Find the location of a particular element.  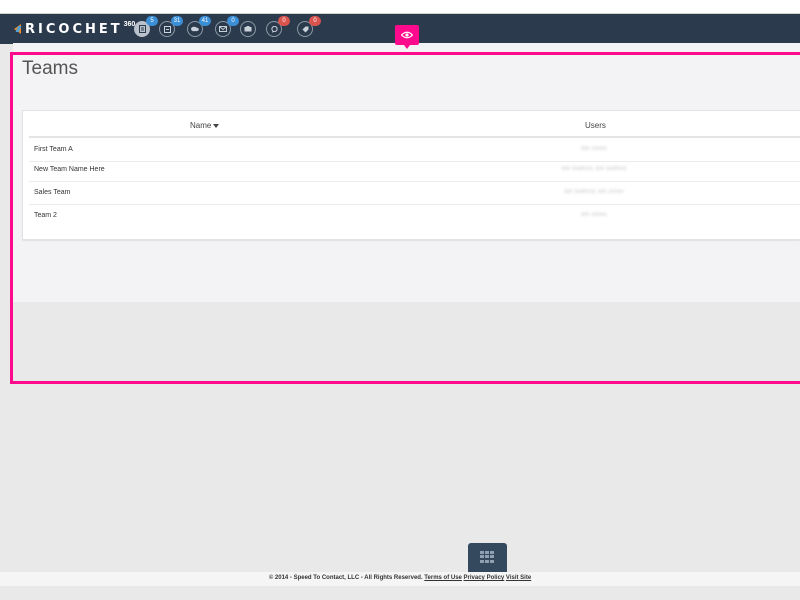

visit-site-link: Visit Site is located at coordinates (518, 578).